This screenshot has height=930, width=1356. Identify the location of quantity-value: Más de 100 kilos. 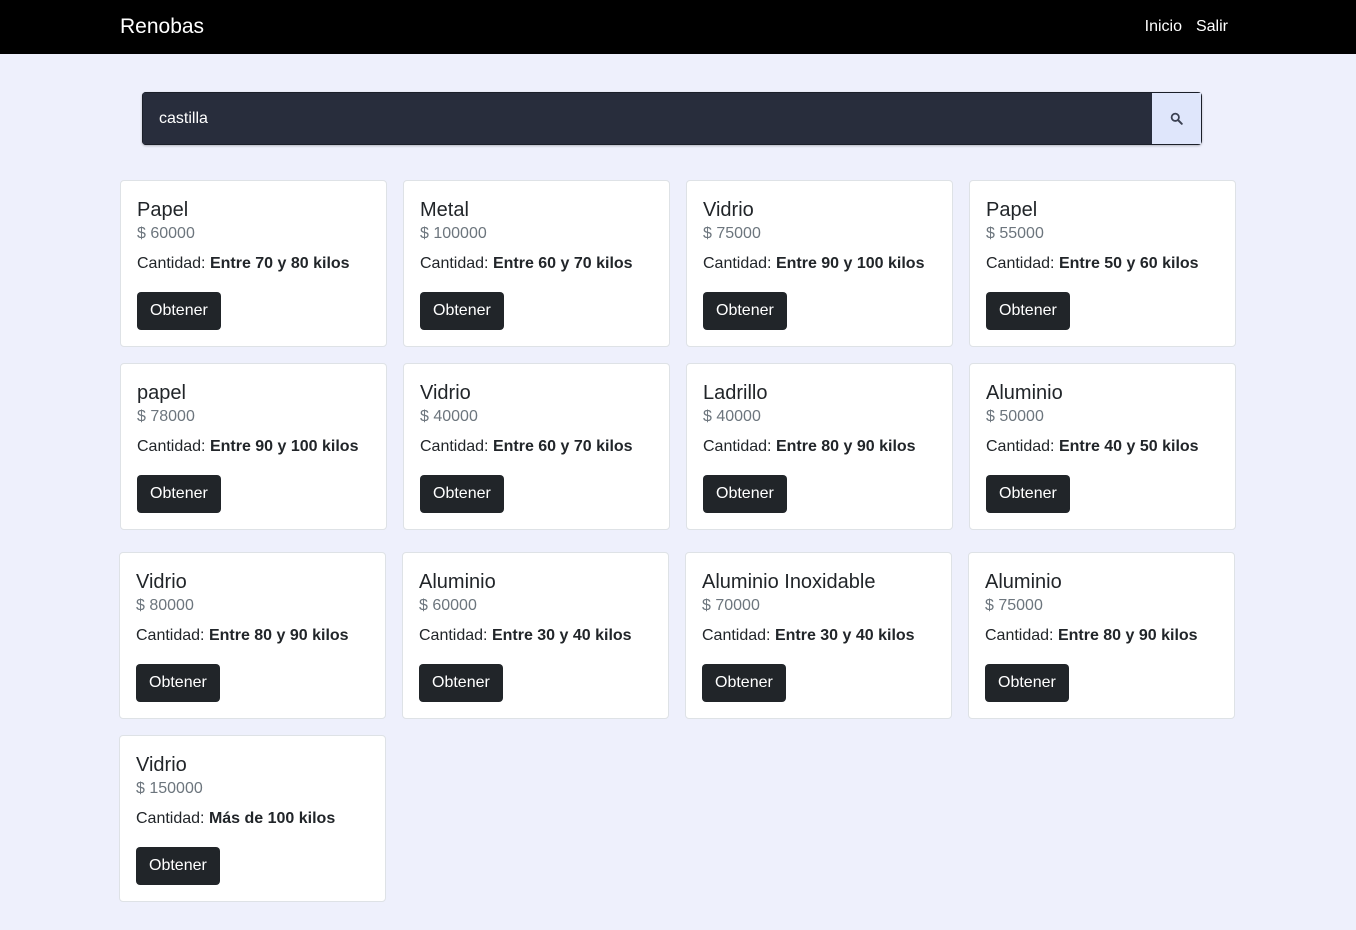
(272, 818).